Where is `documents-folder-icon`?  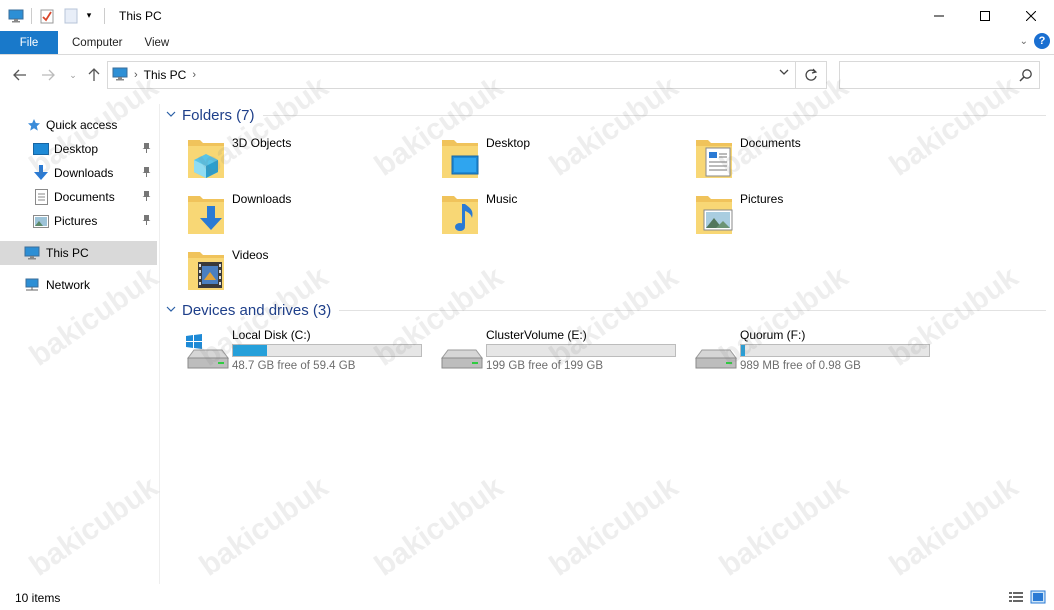 documents-folder-icon is located at coordinates (717, 158).